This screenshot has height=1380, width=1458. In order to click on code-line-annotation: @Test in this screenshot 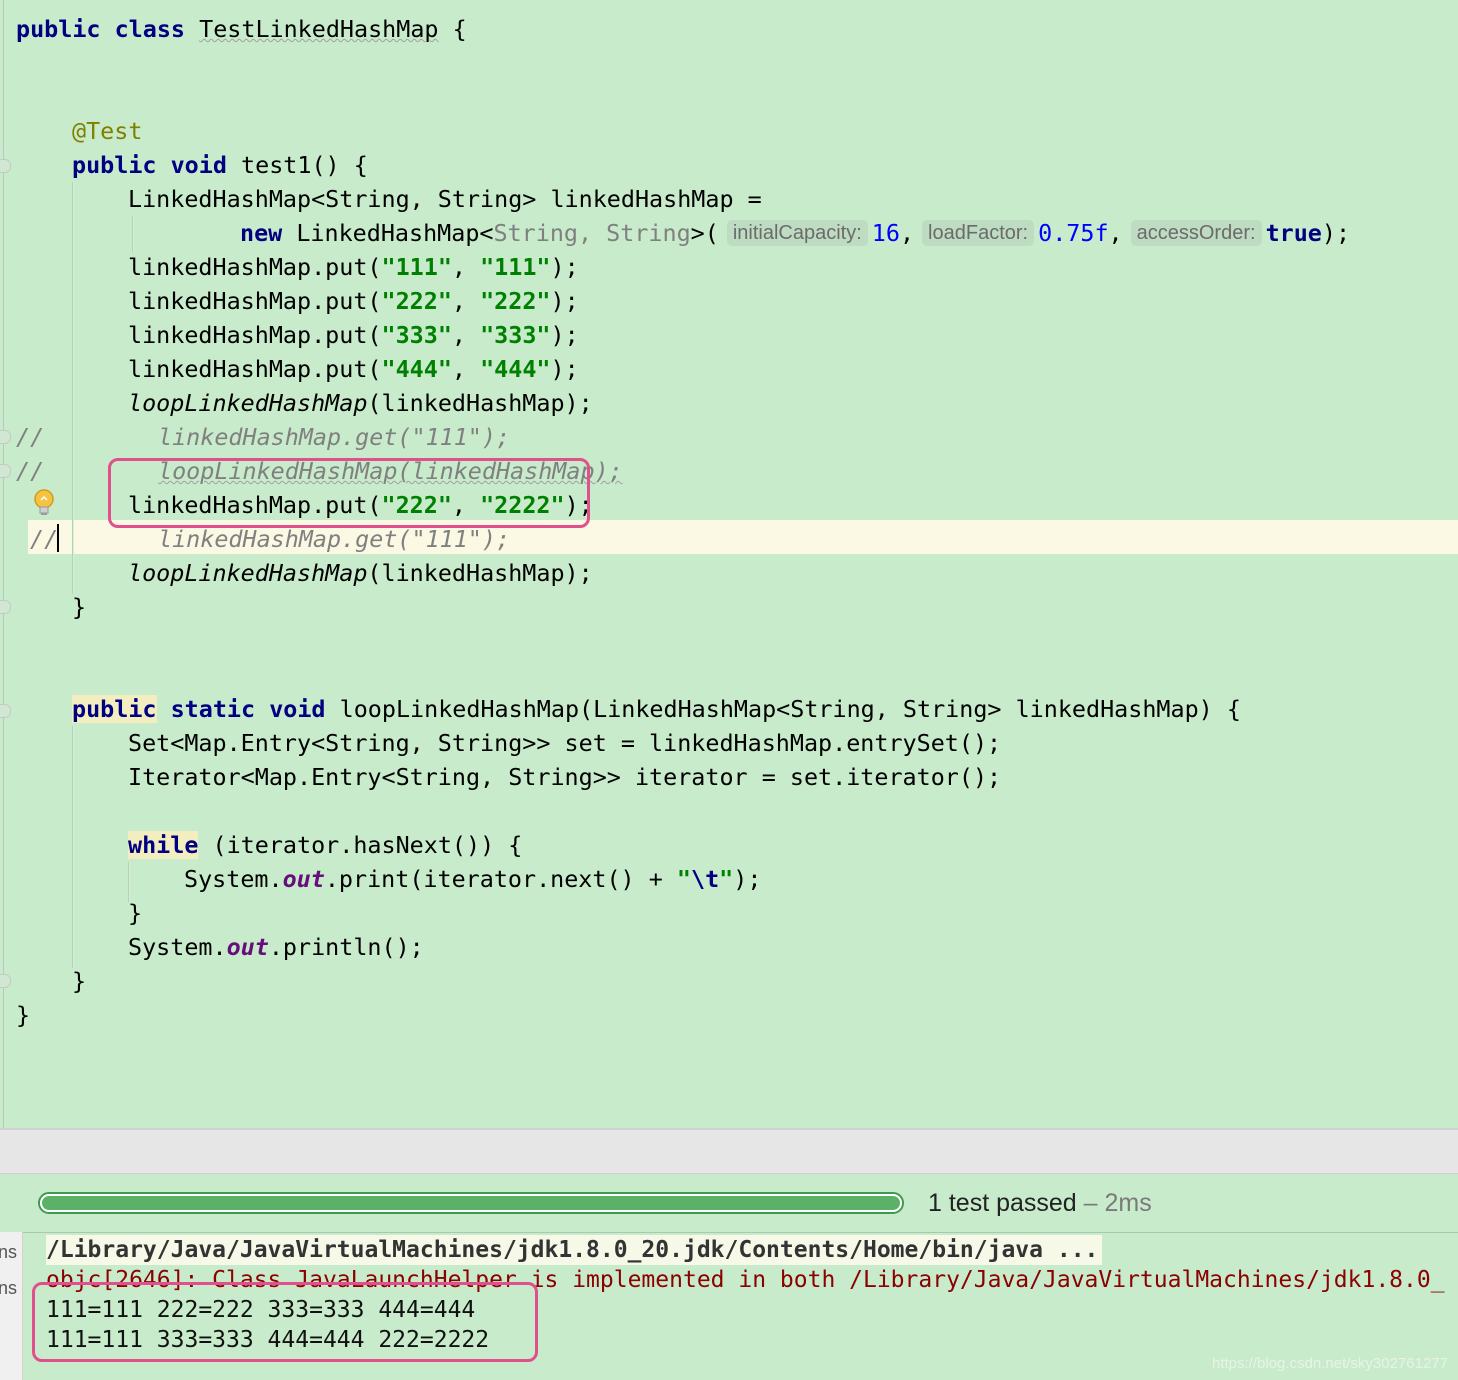, I will do `click(107, 131)`.